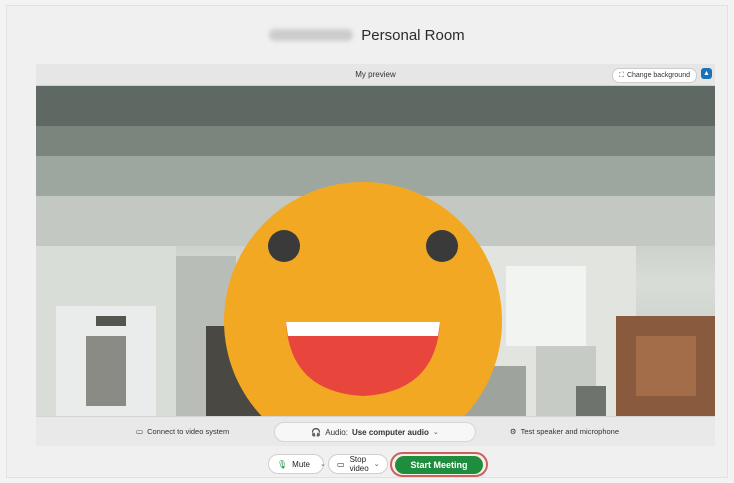  I want to click on microphone-icon: 🎙, so click(282, 464).